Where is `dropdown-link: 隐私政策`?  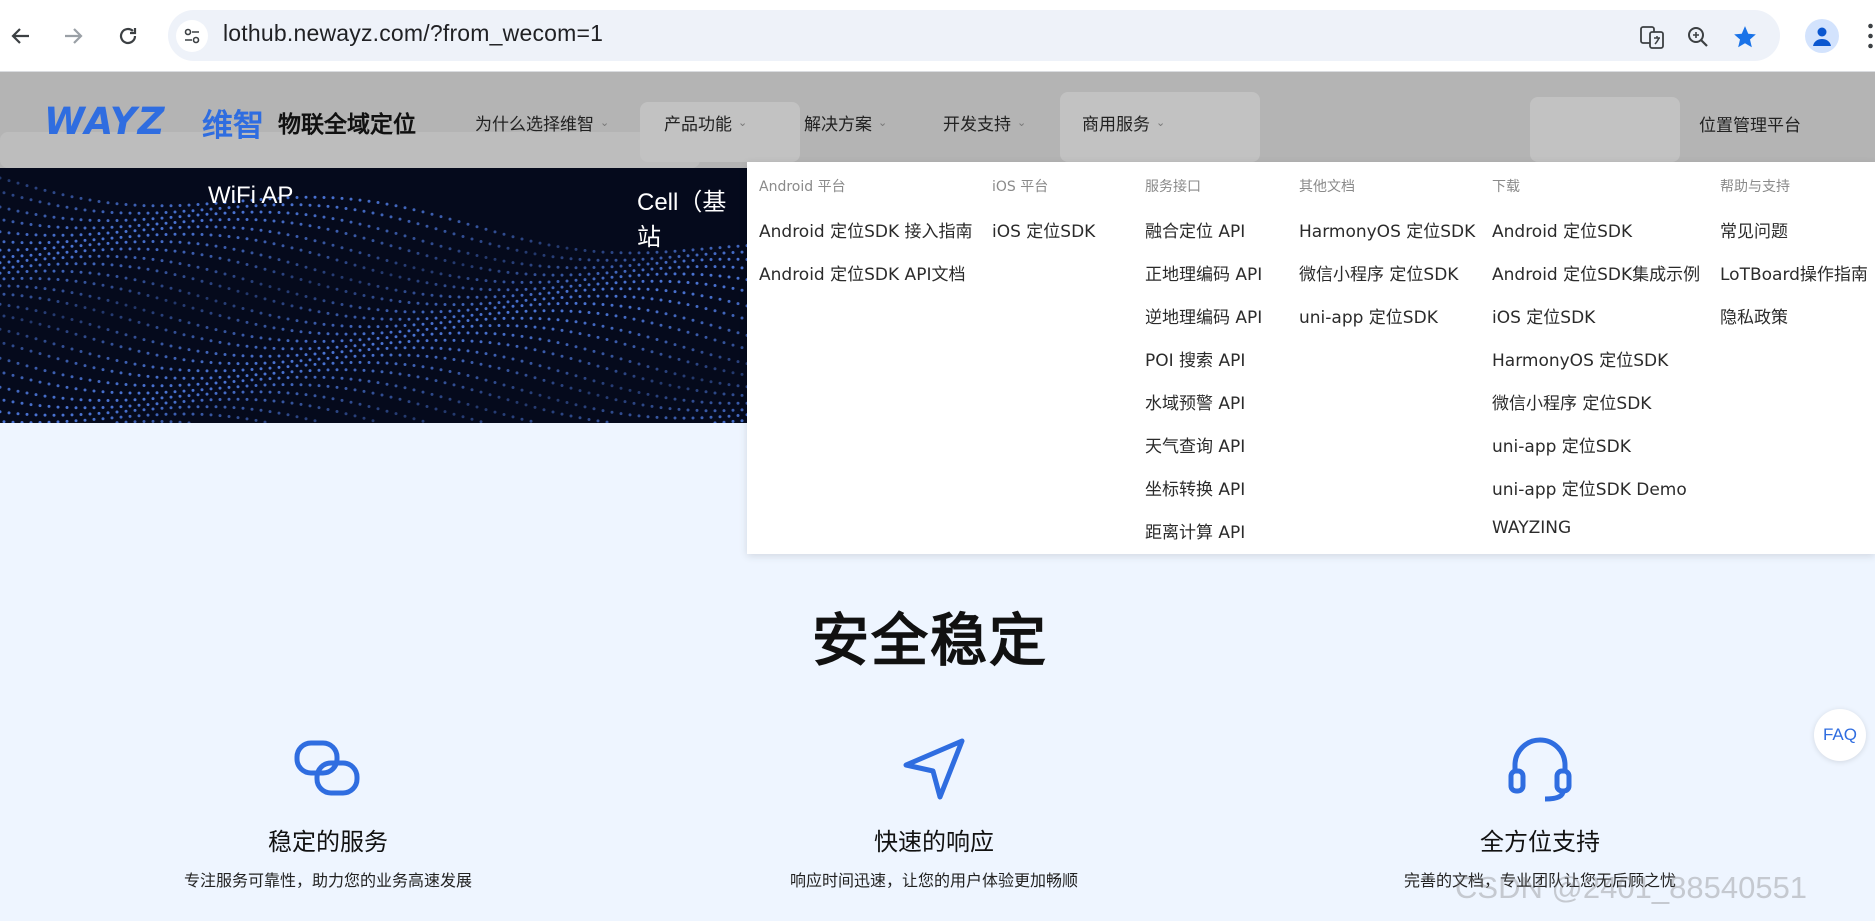 dropdown-link: 隐私政策 is located at coordinates (1754, 315).